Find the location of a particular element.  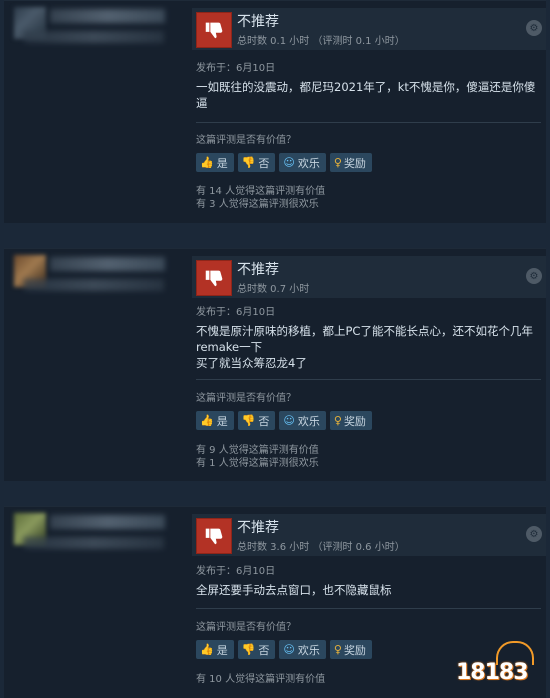

review-body: 全屏还要手动去点窗口，也不隐藏鼠标 is located at coordinates (368, 590).